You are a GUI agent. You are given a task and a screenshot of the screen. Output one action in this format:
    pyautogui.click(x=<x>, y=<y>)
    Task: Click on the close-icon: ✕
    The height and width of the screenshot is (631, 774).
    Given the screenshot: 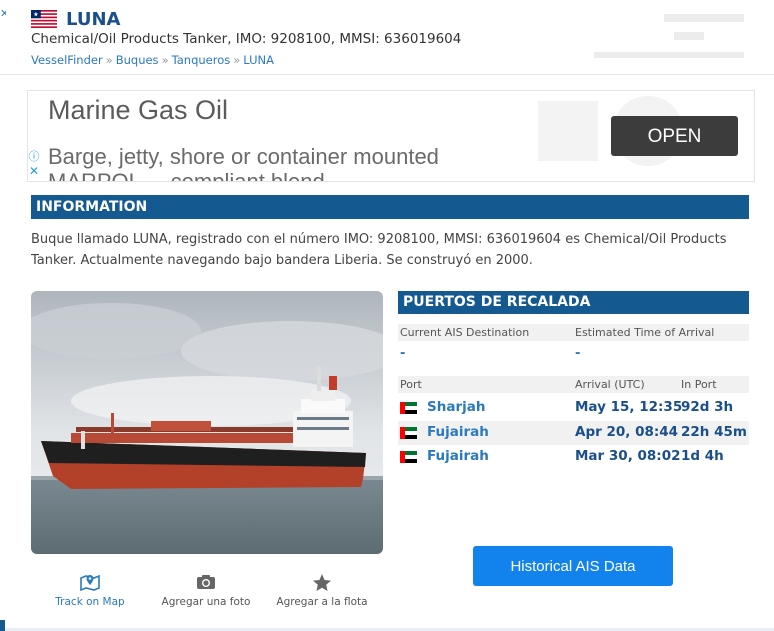 What is the action you would take?
    pyautogui.click(x=34, y=171)
    